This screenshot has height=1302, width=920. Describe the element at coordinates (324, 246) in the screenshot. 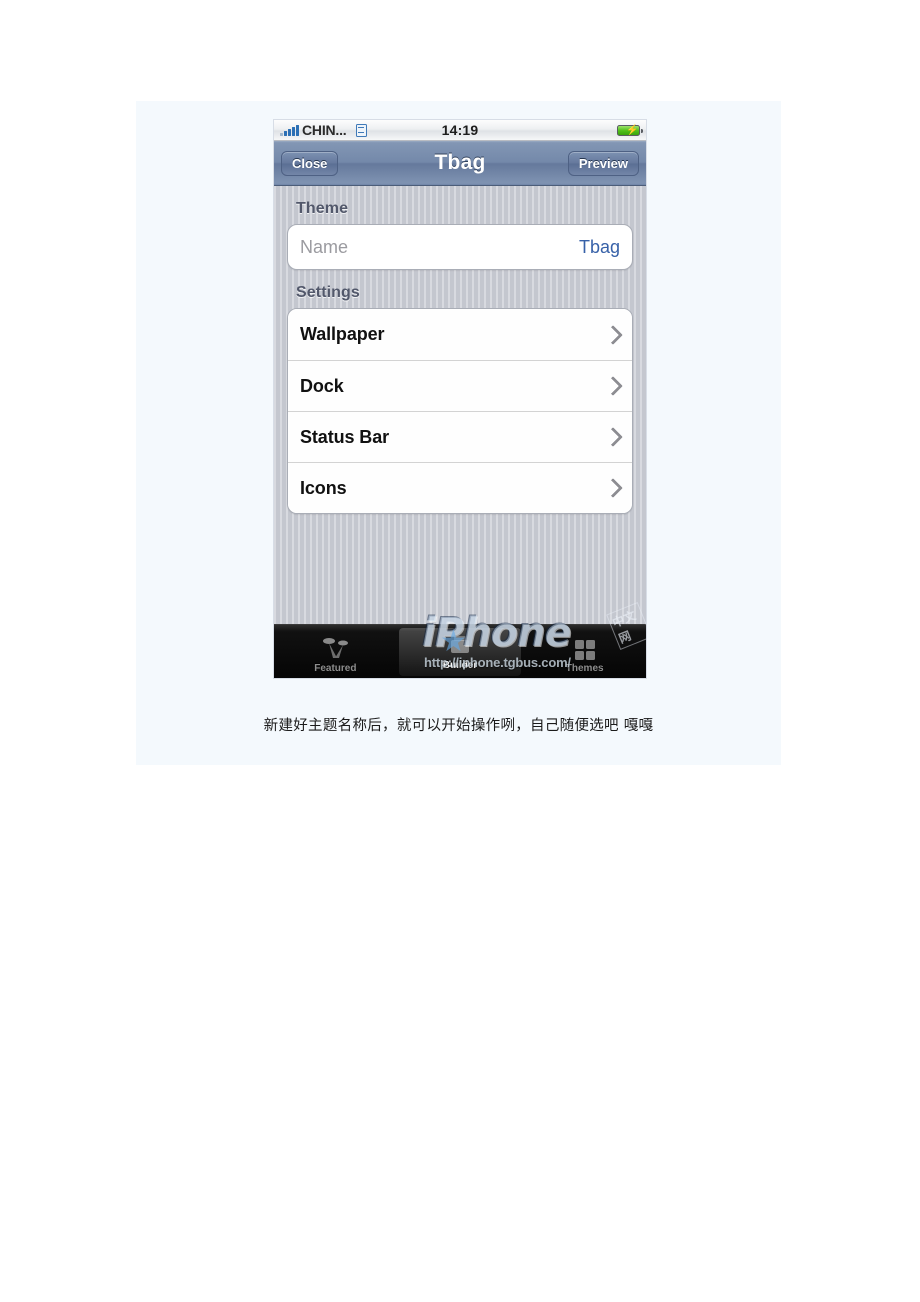

I see `theme-name-label: Name` at that location.